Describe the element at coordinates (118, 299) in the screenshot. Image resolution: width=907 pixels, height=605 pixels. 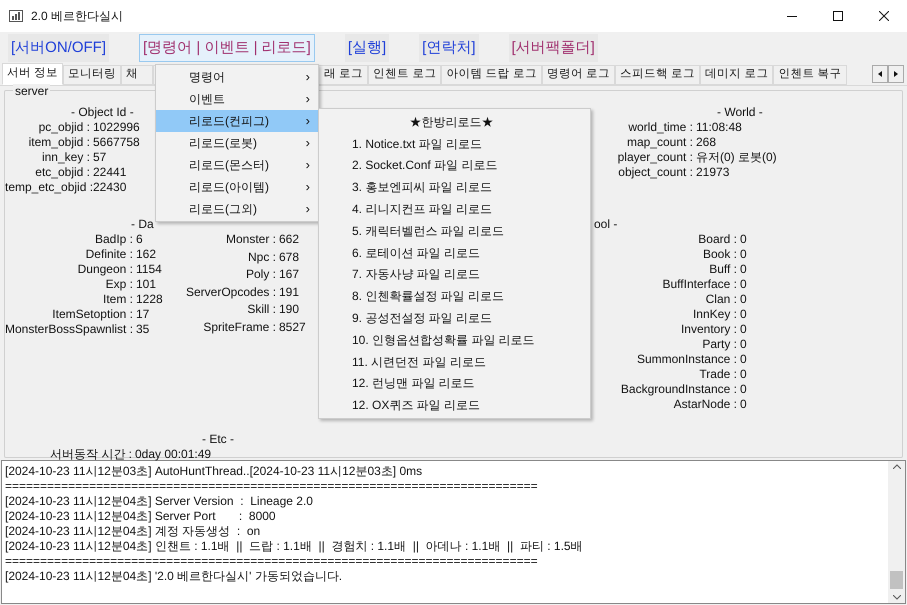
I see `field-label: Item :` at that location.